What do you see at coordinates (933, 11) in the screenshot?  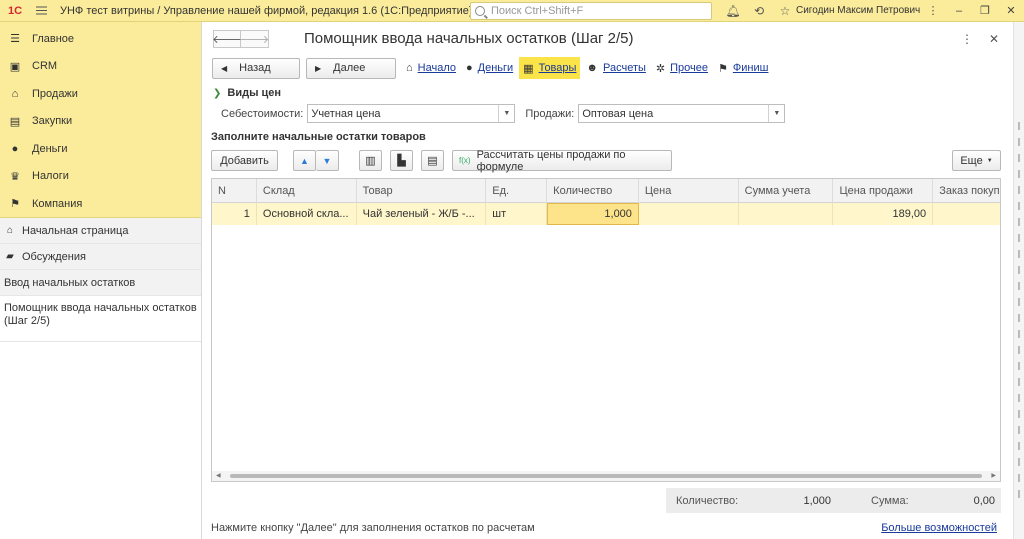 I see `more-icon: ⋮` at bounding box center [933, 11].